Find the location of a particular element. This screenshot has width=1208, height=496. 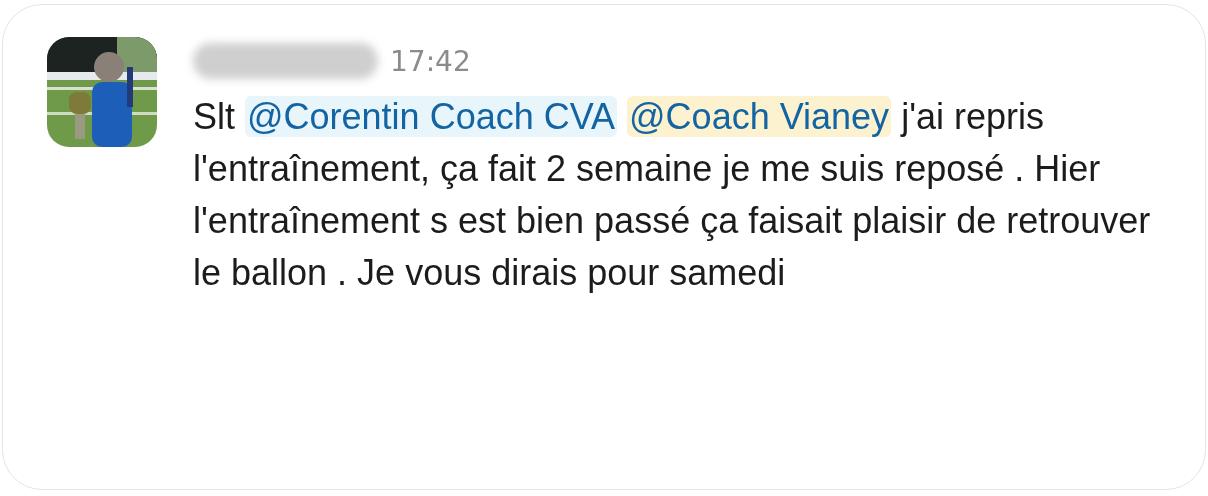

user-mention: @Coach Vianey is located at coordinates (759, 116).